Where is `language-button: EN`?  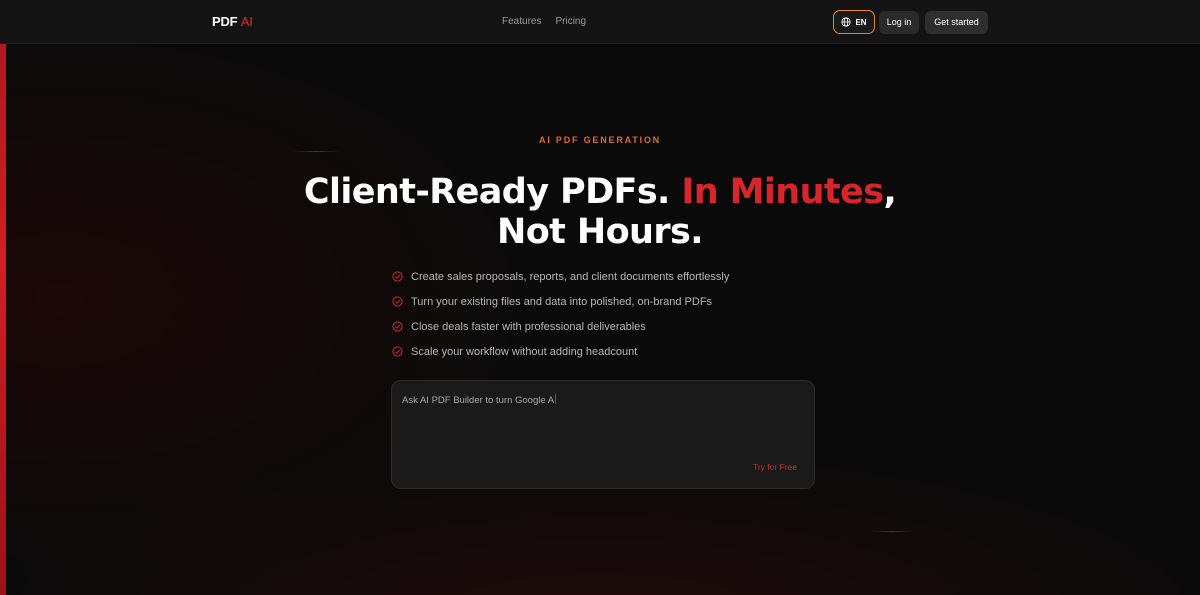
language-button: EN is located at coordinates (854, 22).